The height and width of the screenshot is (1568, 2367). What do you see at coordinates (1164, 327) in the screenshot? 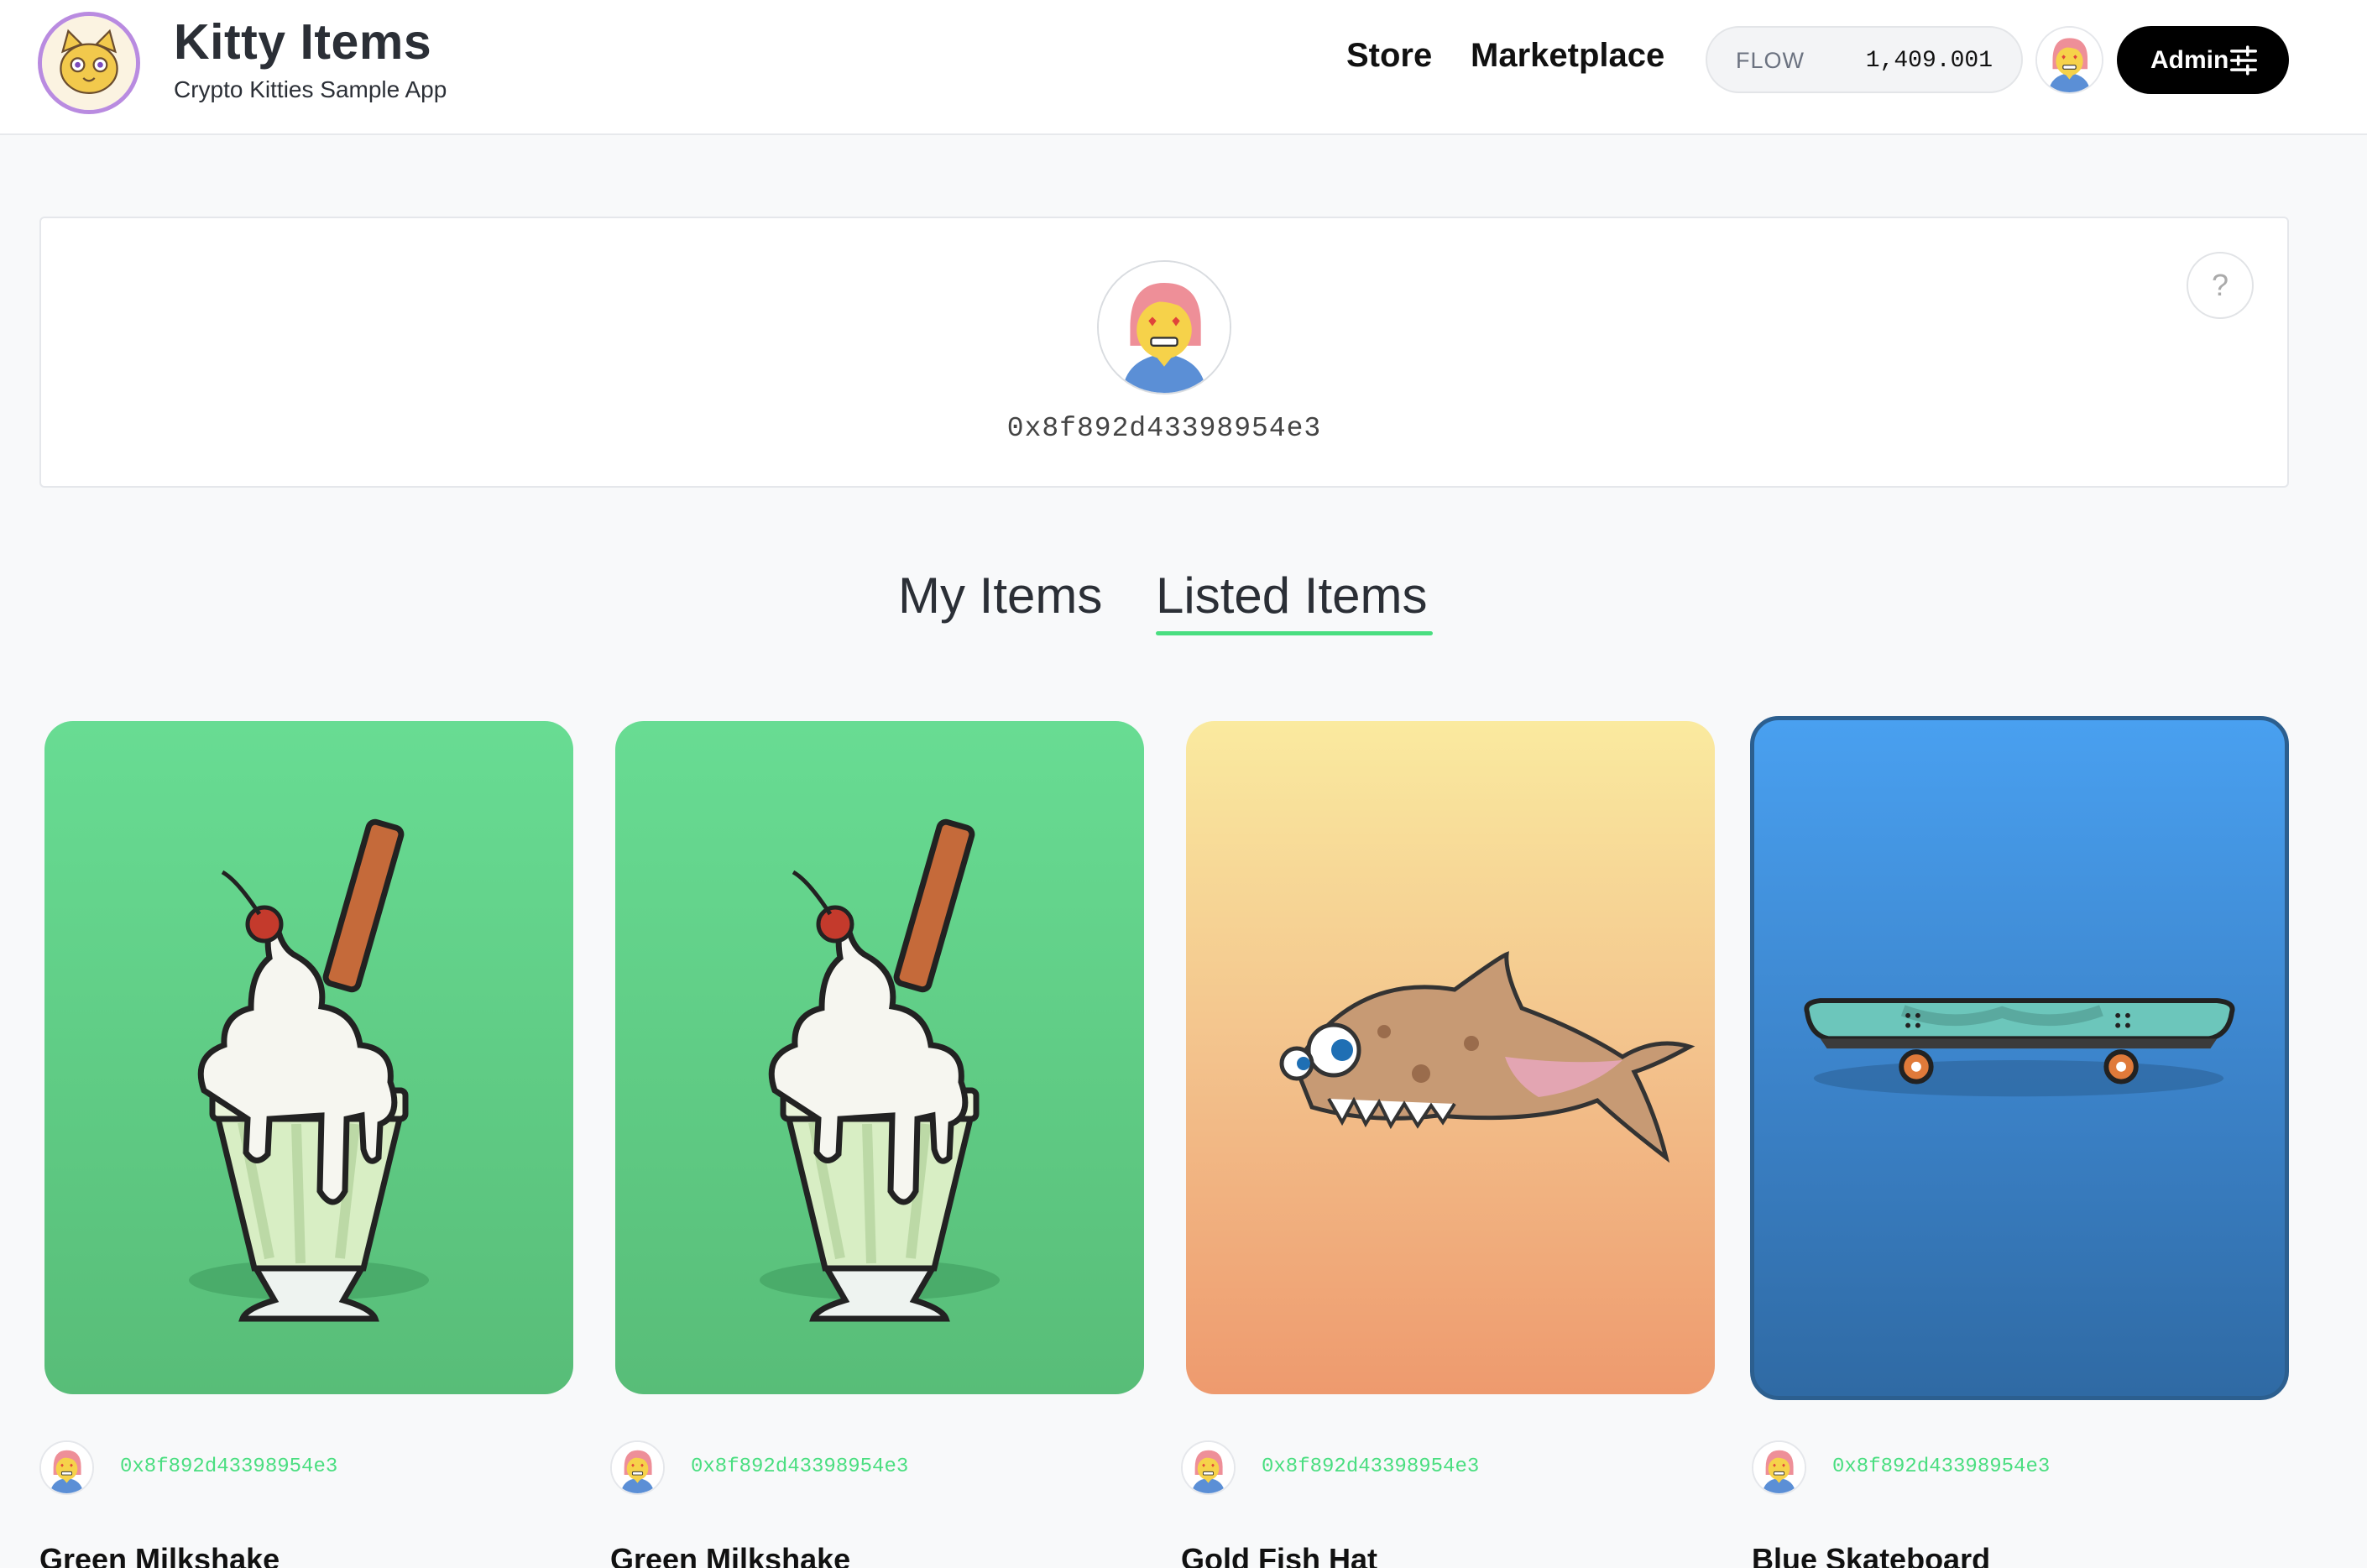
I see `profile-avatar` at bounding box center [1164, 327].